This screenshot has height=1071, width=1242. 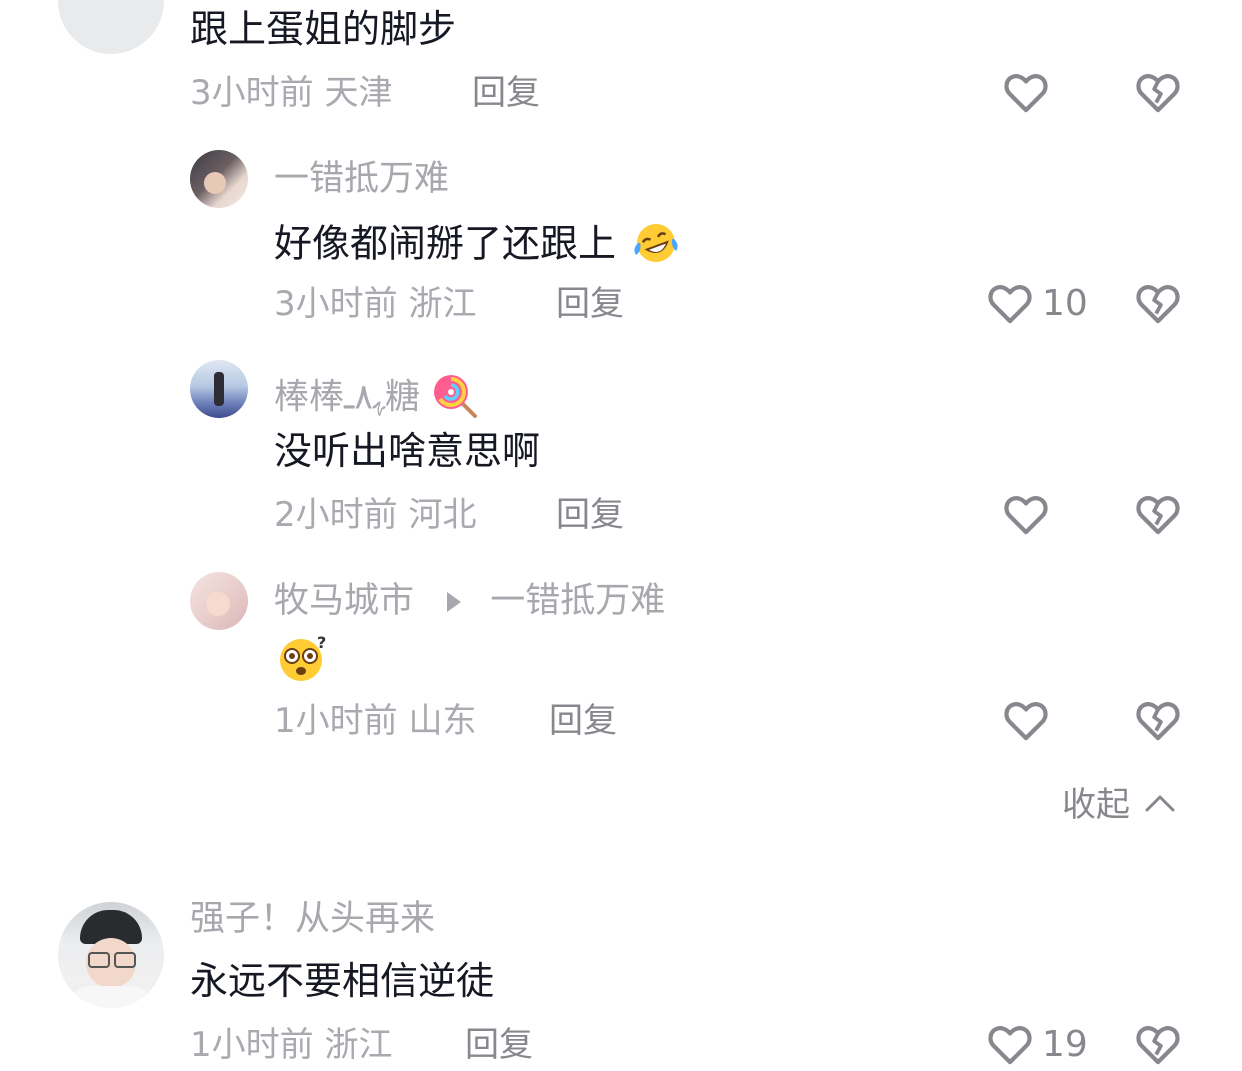 What do you see at coordinates (1160, 805) in the screenshot?
I see `chevron-up-icon` at bounding box center [1160, 805].